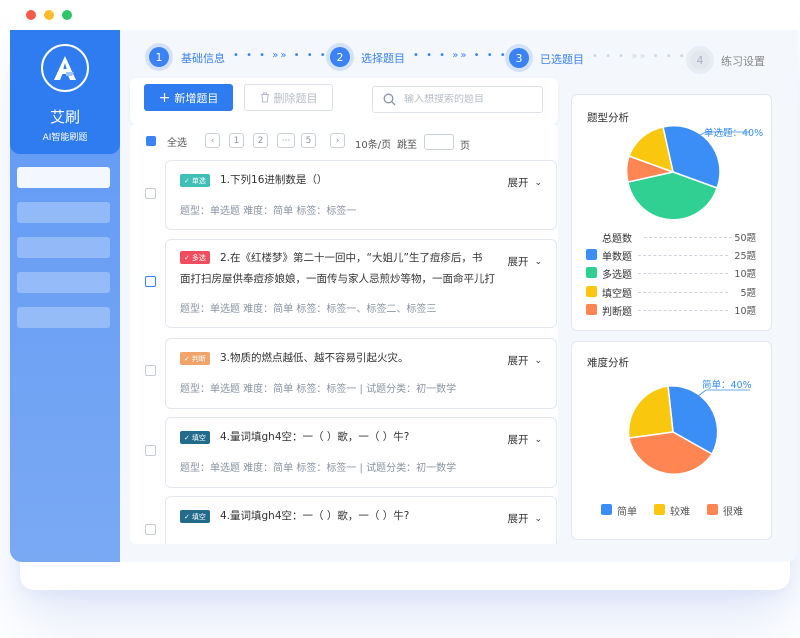 Image resolution: width=800 pixels, height=638 pixels. I want to click on minimize-window-dot, so click(49, 15).